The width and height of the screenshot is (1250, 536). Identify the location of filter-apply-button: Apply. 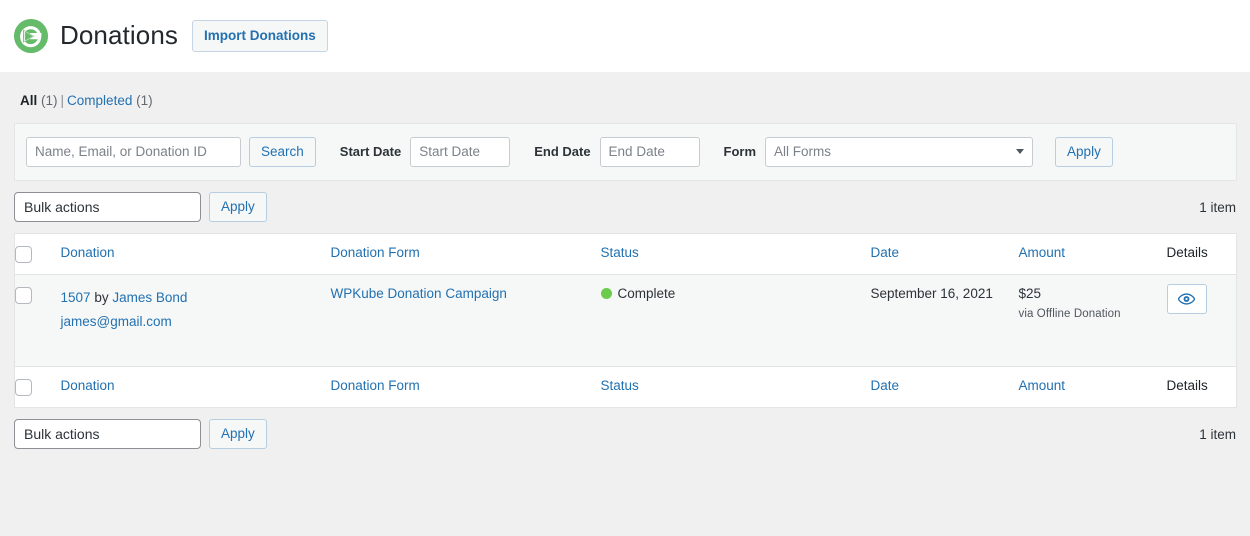
(1084, 151).